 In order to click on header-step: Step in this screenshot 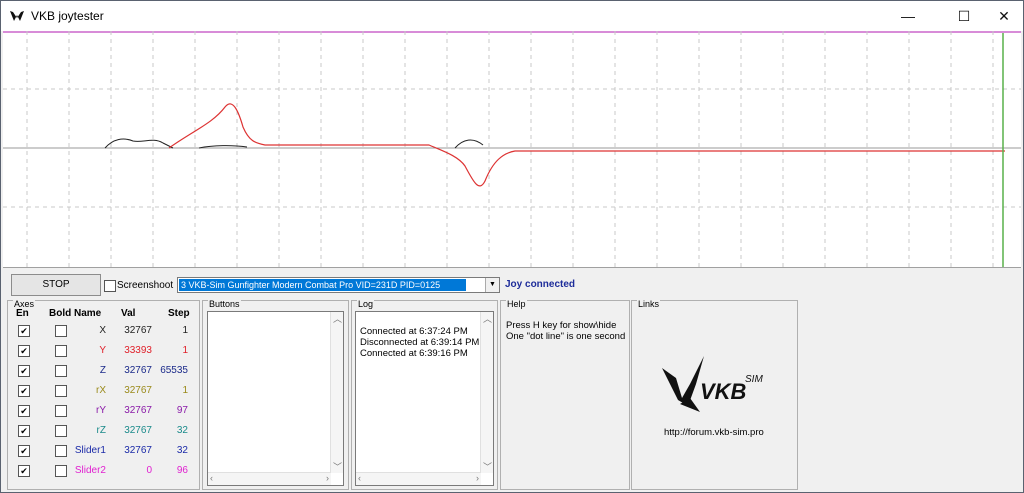, I will do `click(179, 313)`.